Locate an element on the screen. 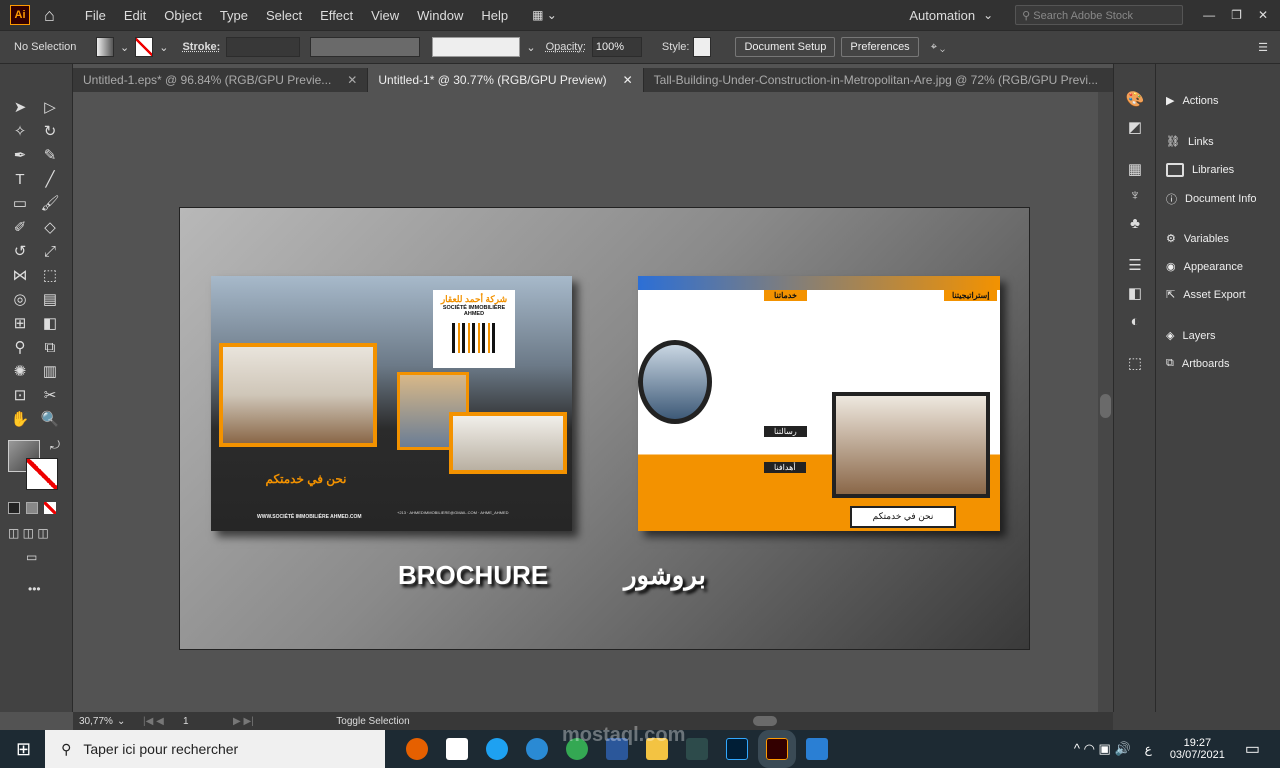 The width and height of the screenshot is (1280, 768). direct-selection-tool-icon: ▷ is located at coordinates (50, 108).